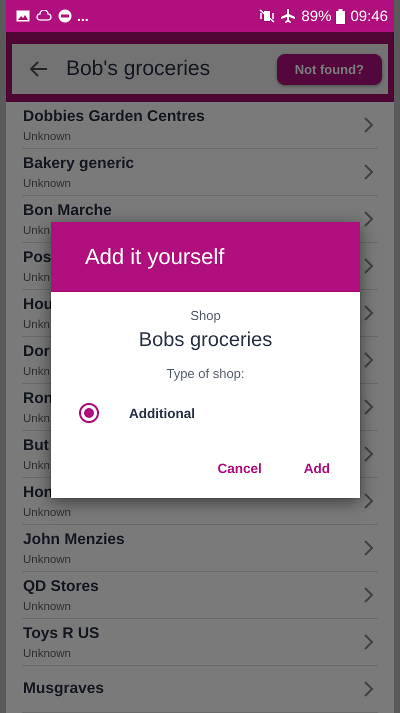  Describe the element at coordinates (63, 689) in the screenshot. I see `shop-name: Musgraves` at that location.